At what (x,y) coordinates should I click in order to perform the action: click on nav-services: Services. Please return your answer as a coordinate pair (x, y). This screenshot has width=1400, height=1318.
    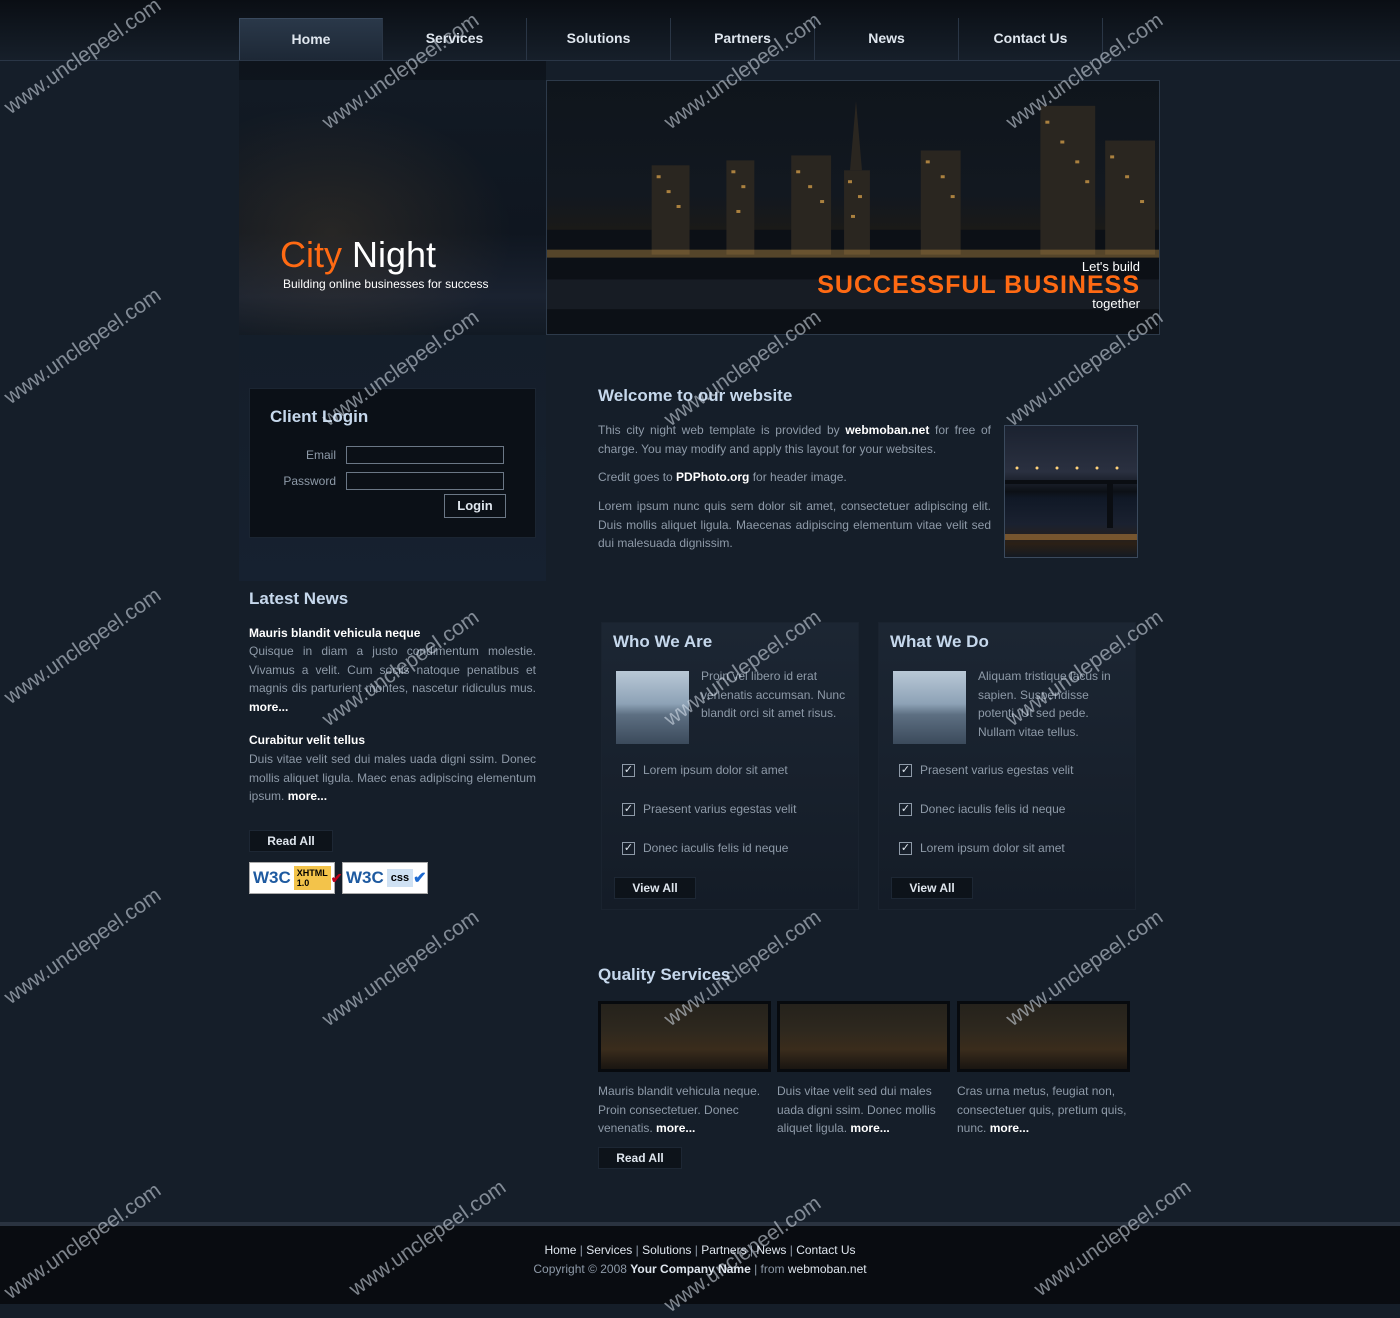
    Looking at the image, I should click on (455, 39).